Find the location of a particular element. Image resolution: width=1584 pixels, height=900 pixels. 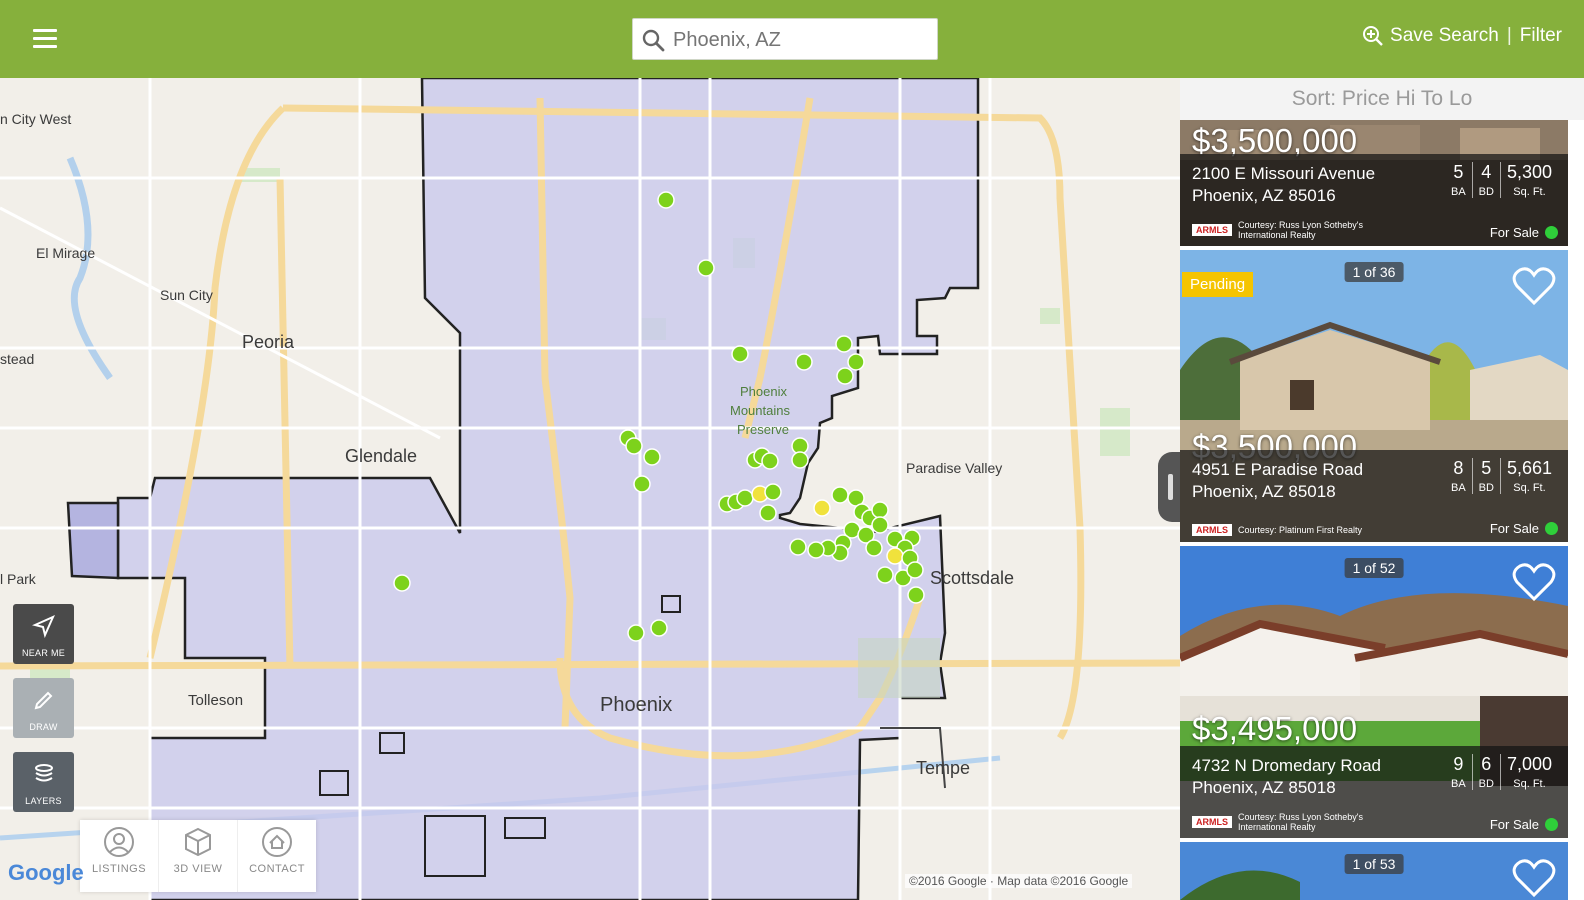

hamburger-menu-icon is located at coordinates (45, 39).